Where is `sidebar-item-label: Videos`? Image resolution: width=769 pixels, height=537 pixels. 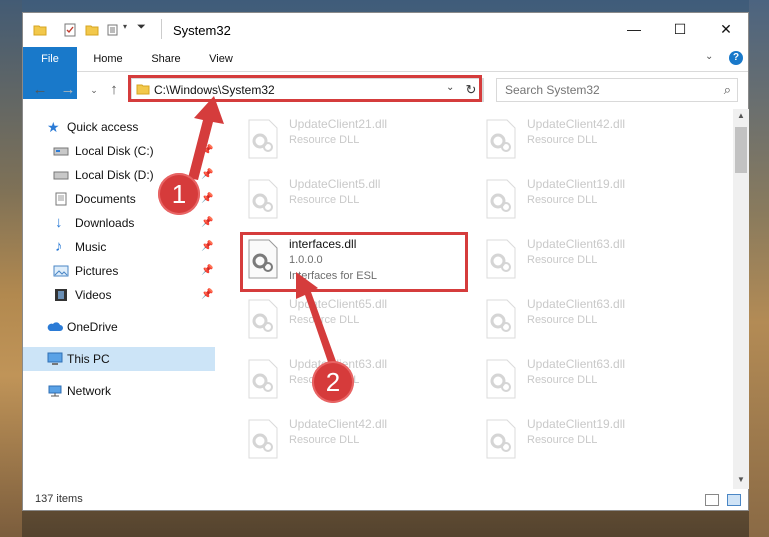 sidebar-item-label: Videos is located at coordinates (93, 295).